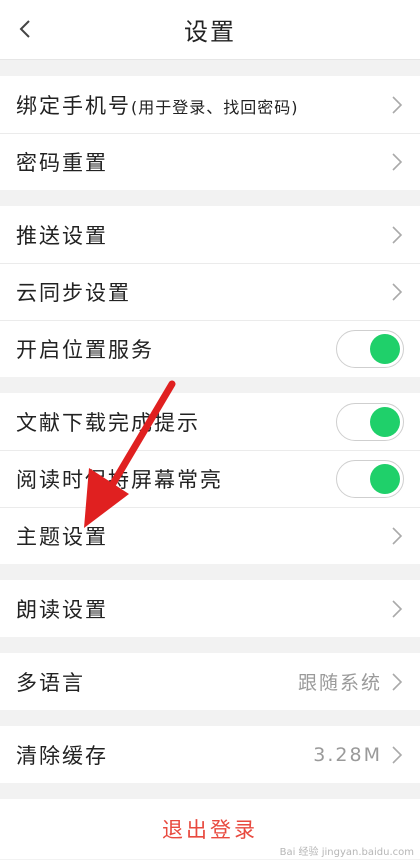  What do you see at coordinates (210, 348) in the screenshot?
I see `row-location-service: 开启位置服务` at bounding box center [210, 348].